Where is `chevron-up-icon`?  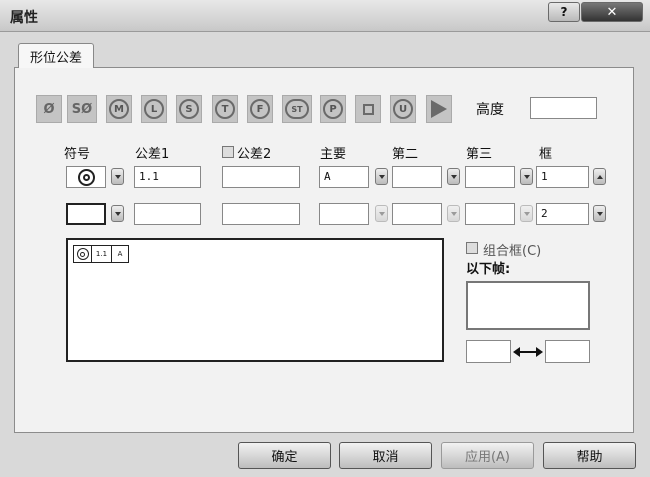
chevron-up-icon is located at coordinates (599, 176).